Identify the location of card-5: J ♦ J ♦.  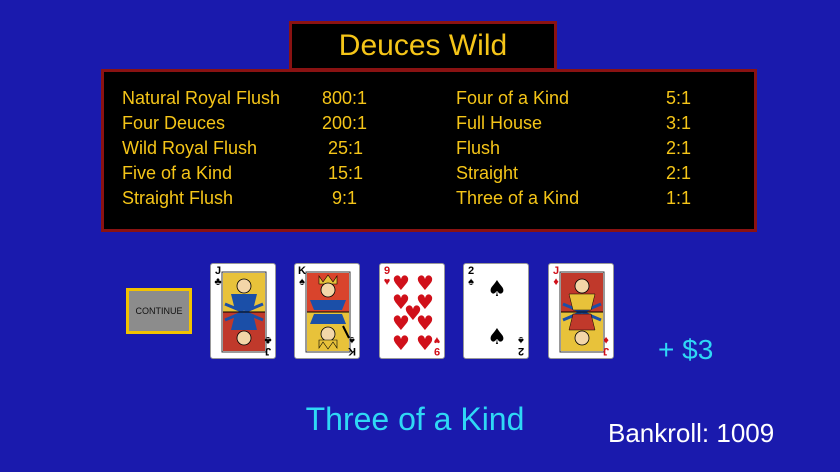
(581, 311).